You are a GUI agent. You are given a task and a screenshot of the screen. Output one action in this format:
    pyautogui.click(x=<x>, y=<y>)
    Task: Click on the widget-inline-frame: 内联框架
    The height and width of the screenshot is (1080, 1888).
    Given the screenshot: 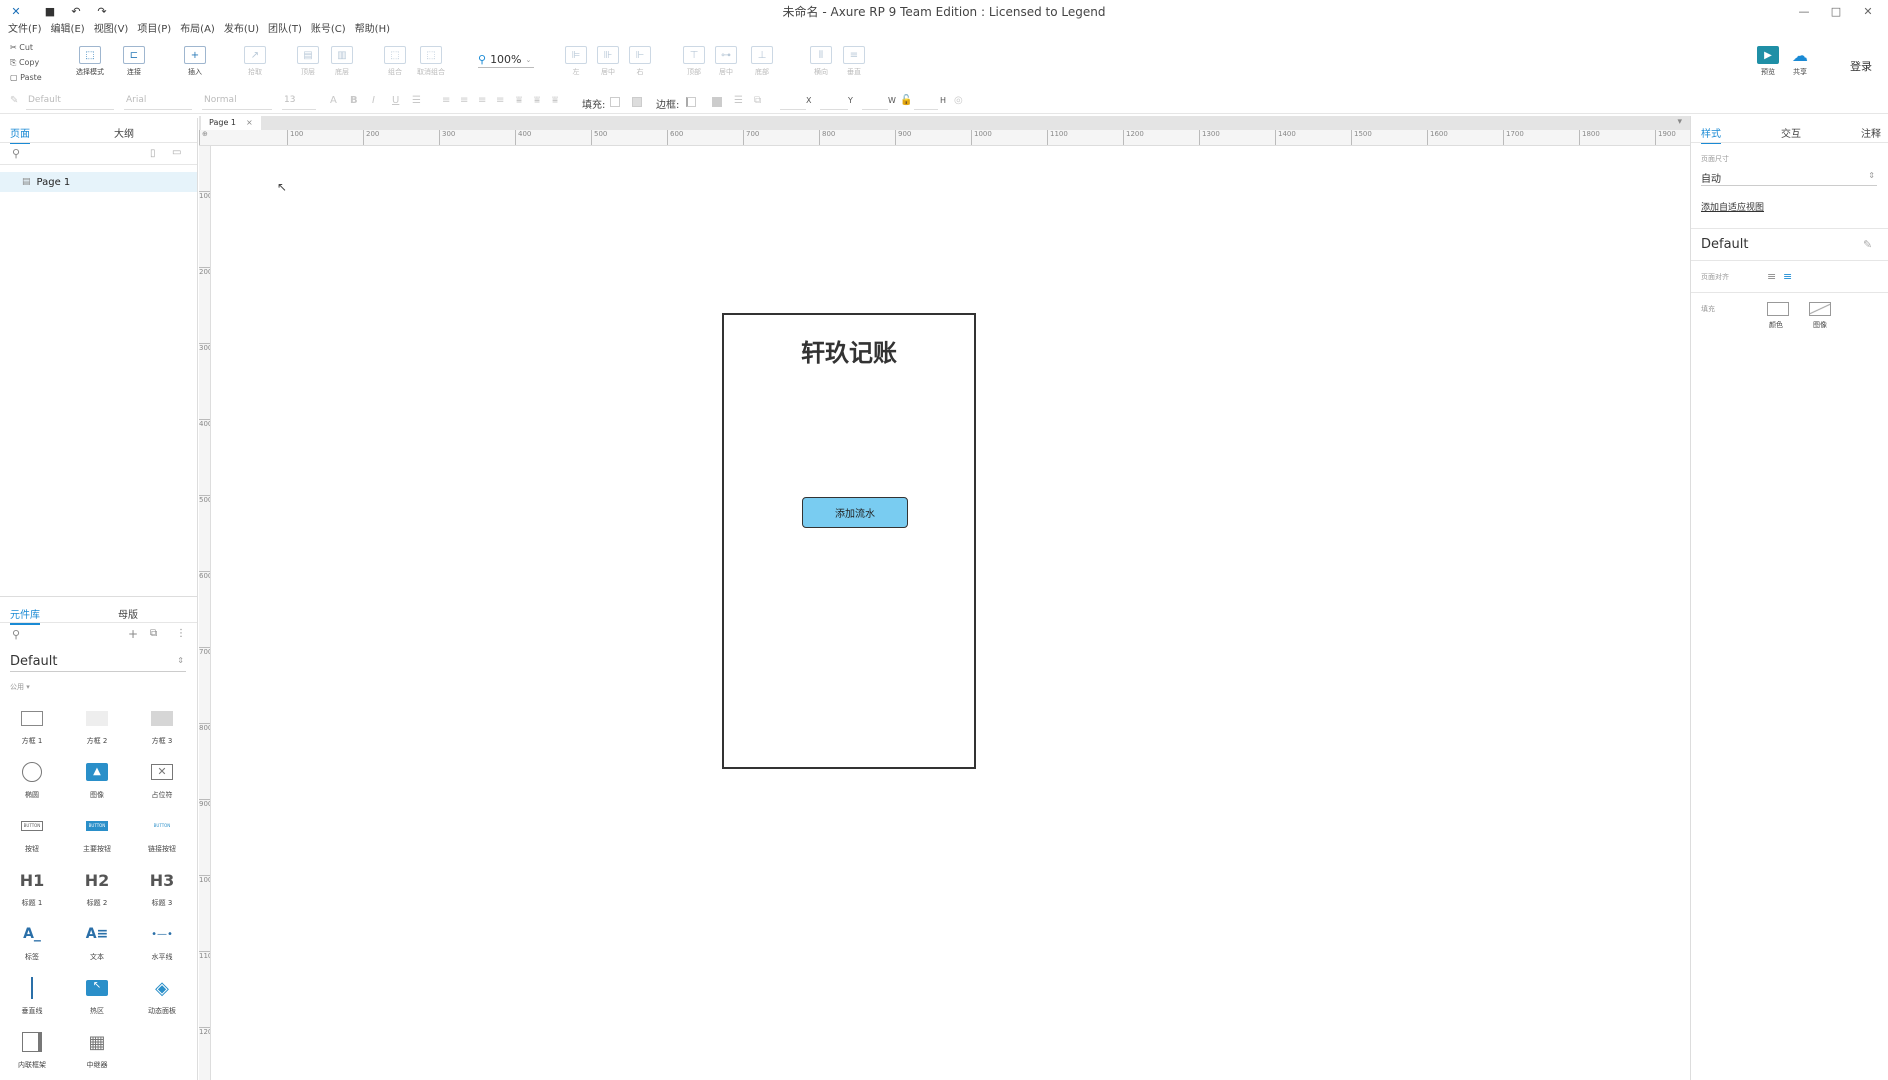 What is the action you would take?
    pyautogui.click(x=32, y=1054)
    